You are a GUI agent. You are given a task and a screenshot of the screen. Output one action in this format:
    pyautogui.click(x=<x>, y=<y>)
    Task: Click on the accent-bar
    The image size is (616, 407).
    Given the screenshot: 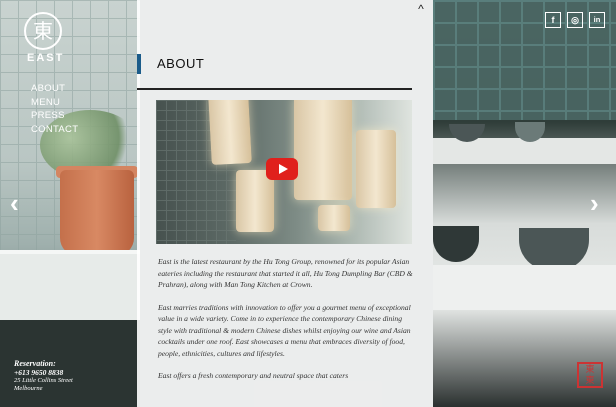 What is the action you would take?
    pyautogui.click(x=139, y=64)
    